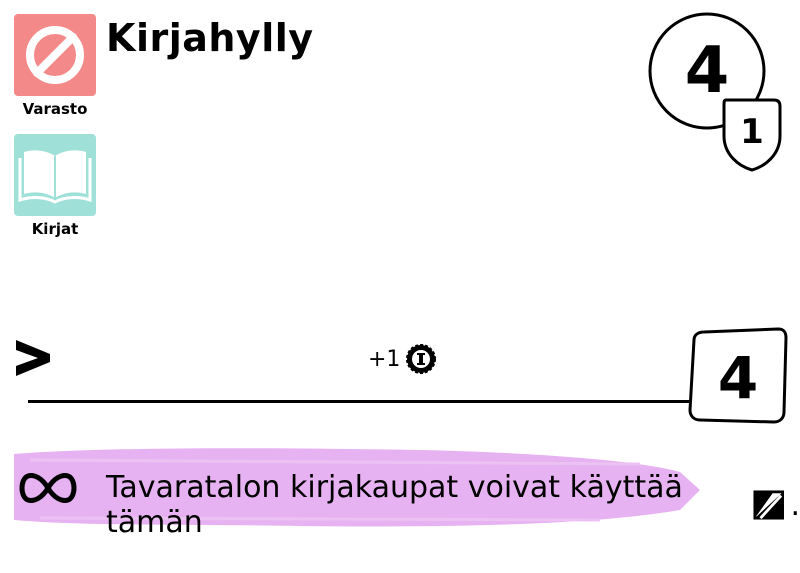 This screenshot has height=573, width=800. I want to click on coin-icon, so click(421, 359).